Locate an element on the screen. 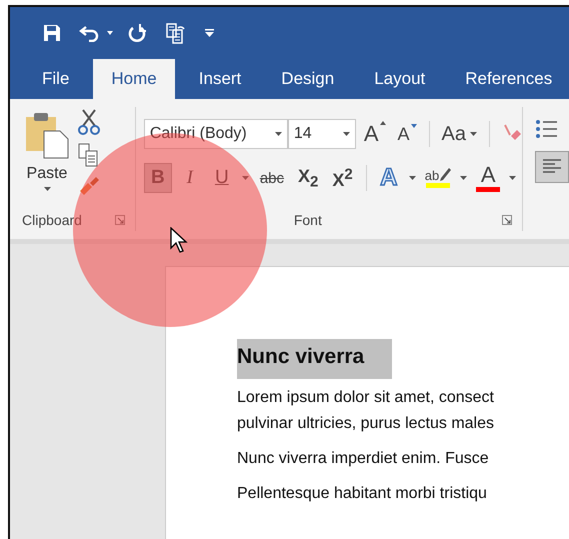  body-text-line: Nunc viverra imperdiet enim. Fusce is located at coordinates (363, 459).